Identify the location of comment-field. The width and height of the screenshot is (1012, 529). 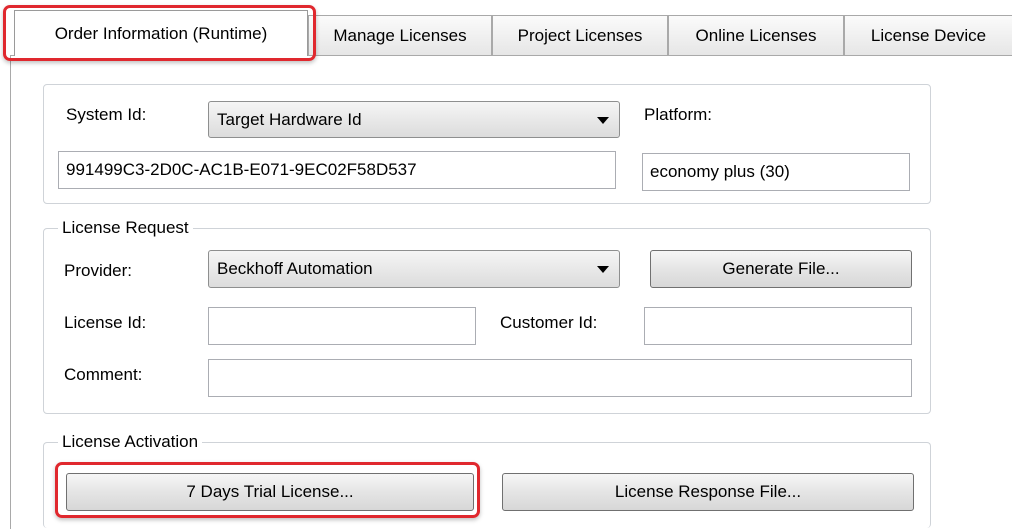
(560, 378).